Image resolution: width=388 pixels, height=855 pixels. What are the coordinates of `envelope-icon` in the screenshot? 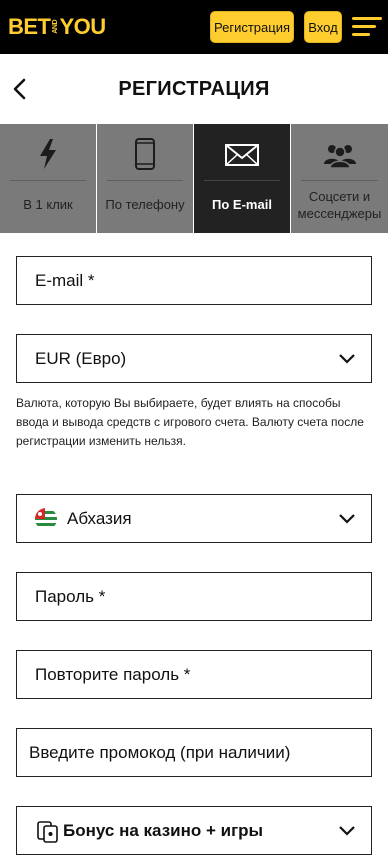 It's located at (242, 154).